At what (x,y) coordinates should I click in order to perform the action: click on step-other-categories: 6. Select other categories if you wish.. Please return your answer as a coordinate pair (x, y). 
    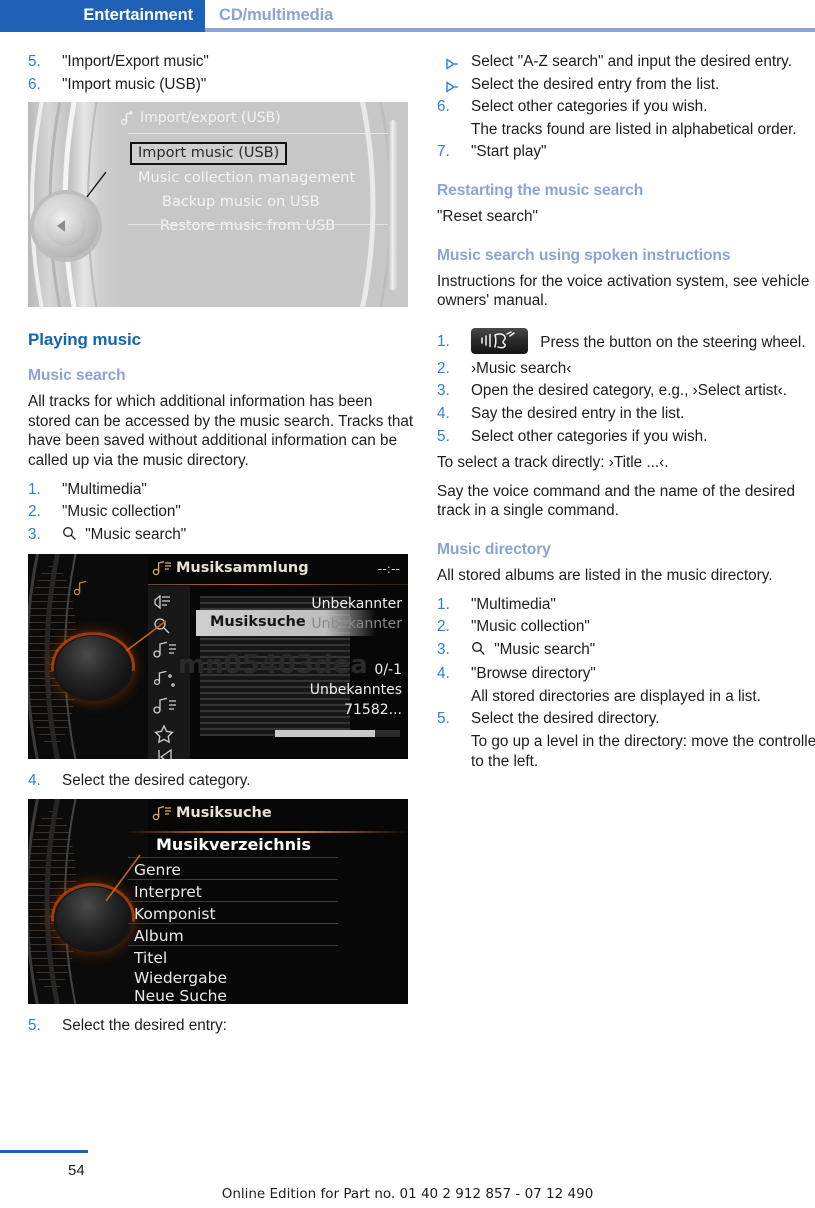
    Looking at the image, I should click on (626, 107).